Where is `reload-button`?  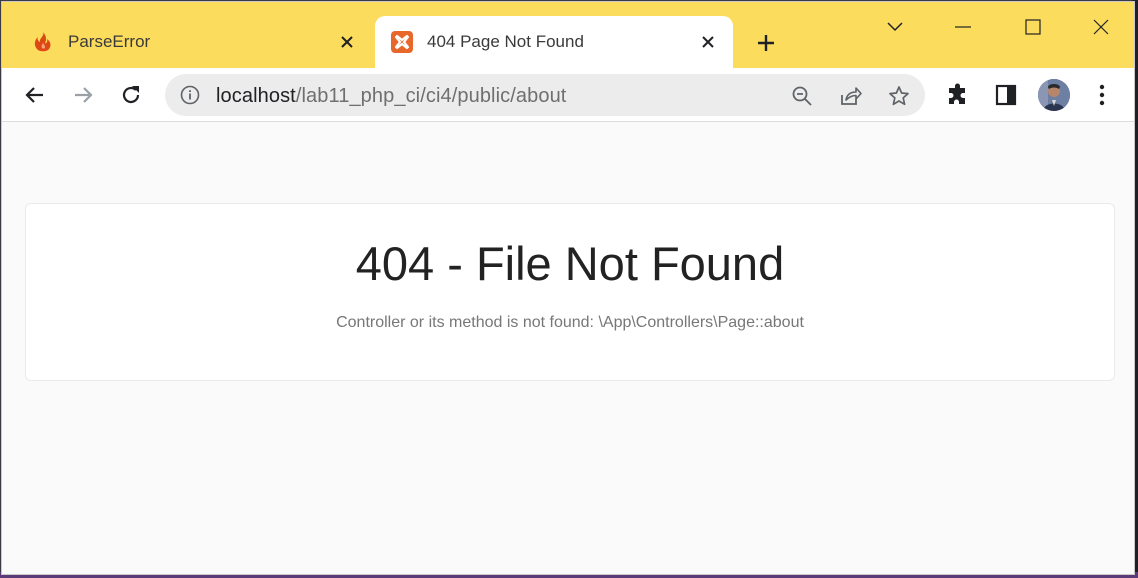
reload-button is located at coordinates (131, 95).